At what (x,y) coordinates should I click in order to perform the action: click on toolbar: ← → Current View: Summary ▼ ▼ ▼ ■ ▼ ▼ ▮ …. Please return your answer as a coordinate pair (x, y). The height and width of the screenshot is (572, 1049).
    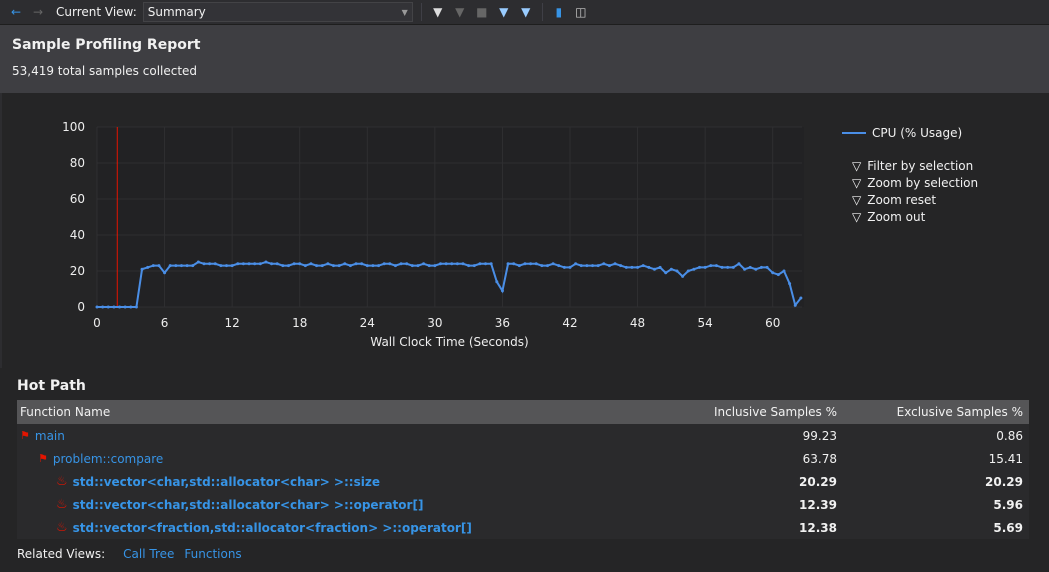
    Looking at the image, I should click on (524, 12).